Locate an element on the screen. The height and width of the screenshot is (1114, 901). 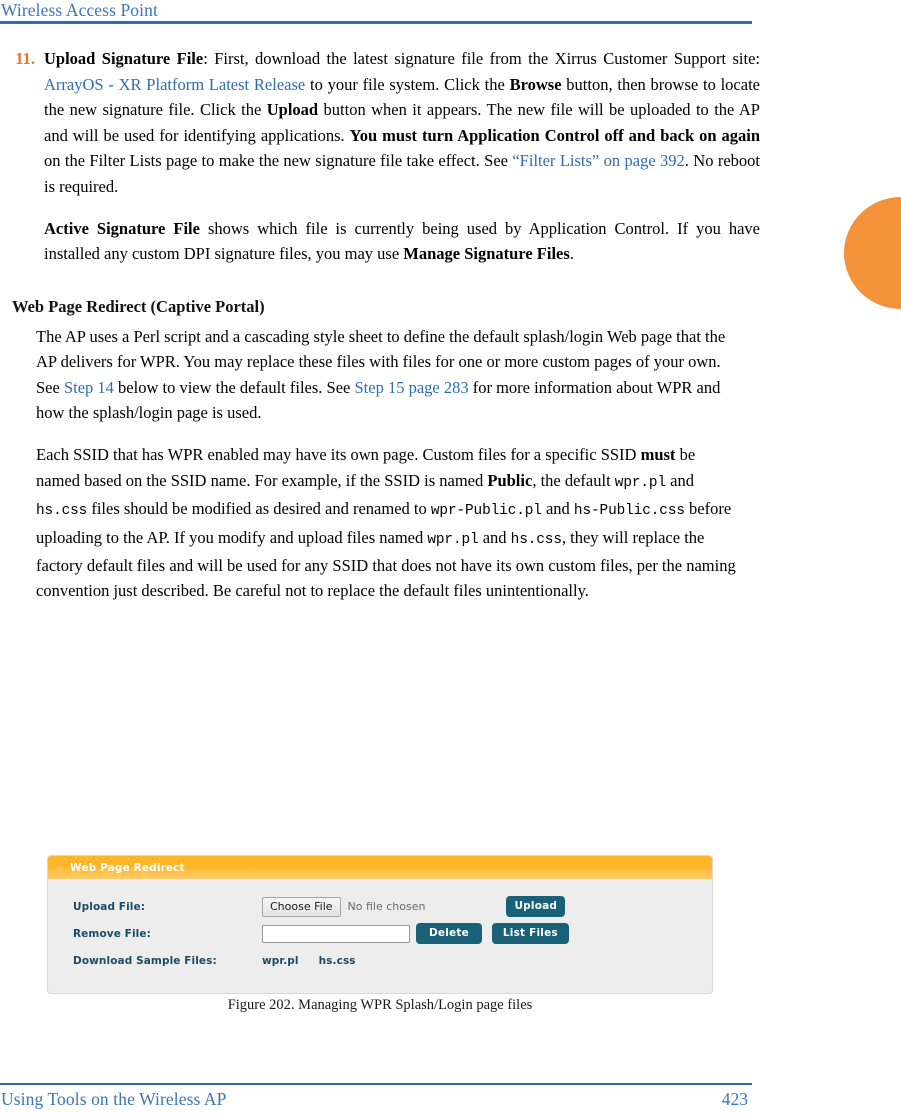
bold-public: Public is located at coordinates (510, 480).